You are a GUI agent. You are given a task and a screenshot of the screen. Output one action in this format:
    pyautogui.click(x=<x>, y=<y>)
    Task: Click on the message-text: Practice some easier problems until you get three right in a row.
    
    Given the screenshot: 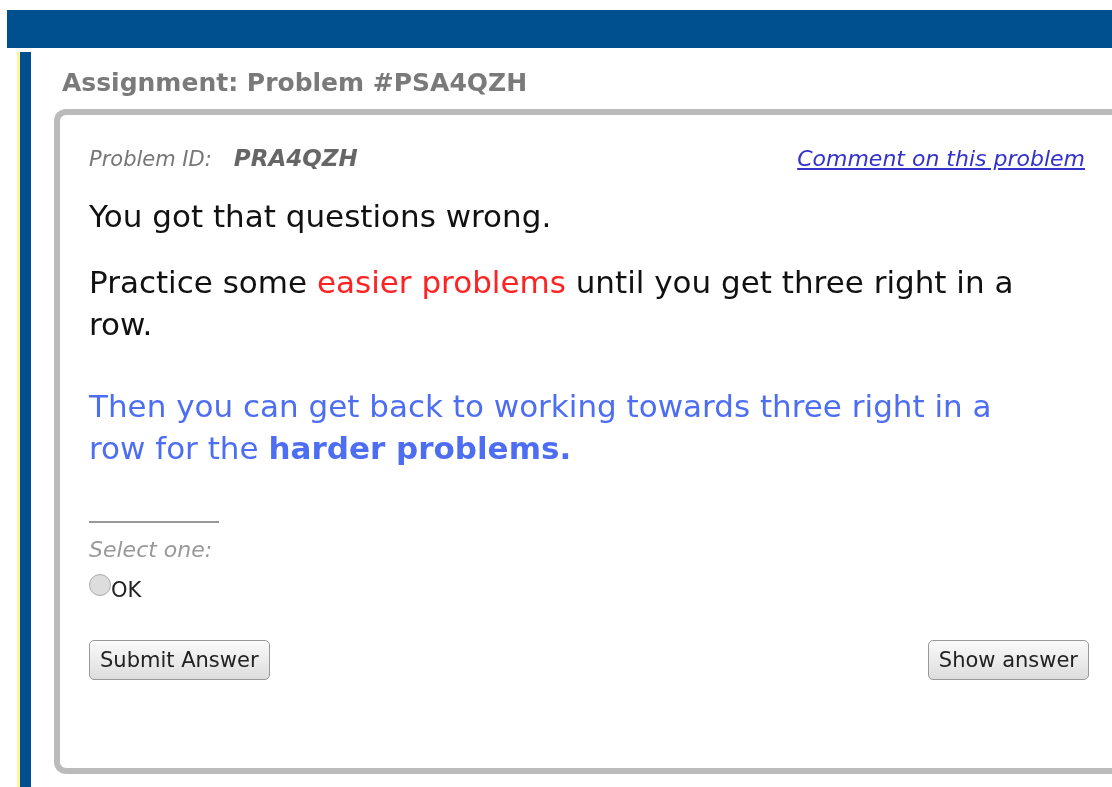 What is the action you would take?
    pyautogui.click(x=552, y=303)
    